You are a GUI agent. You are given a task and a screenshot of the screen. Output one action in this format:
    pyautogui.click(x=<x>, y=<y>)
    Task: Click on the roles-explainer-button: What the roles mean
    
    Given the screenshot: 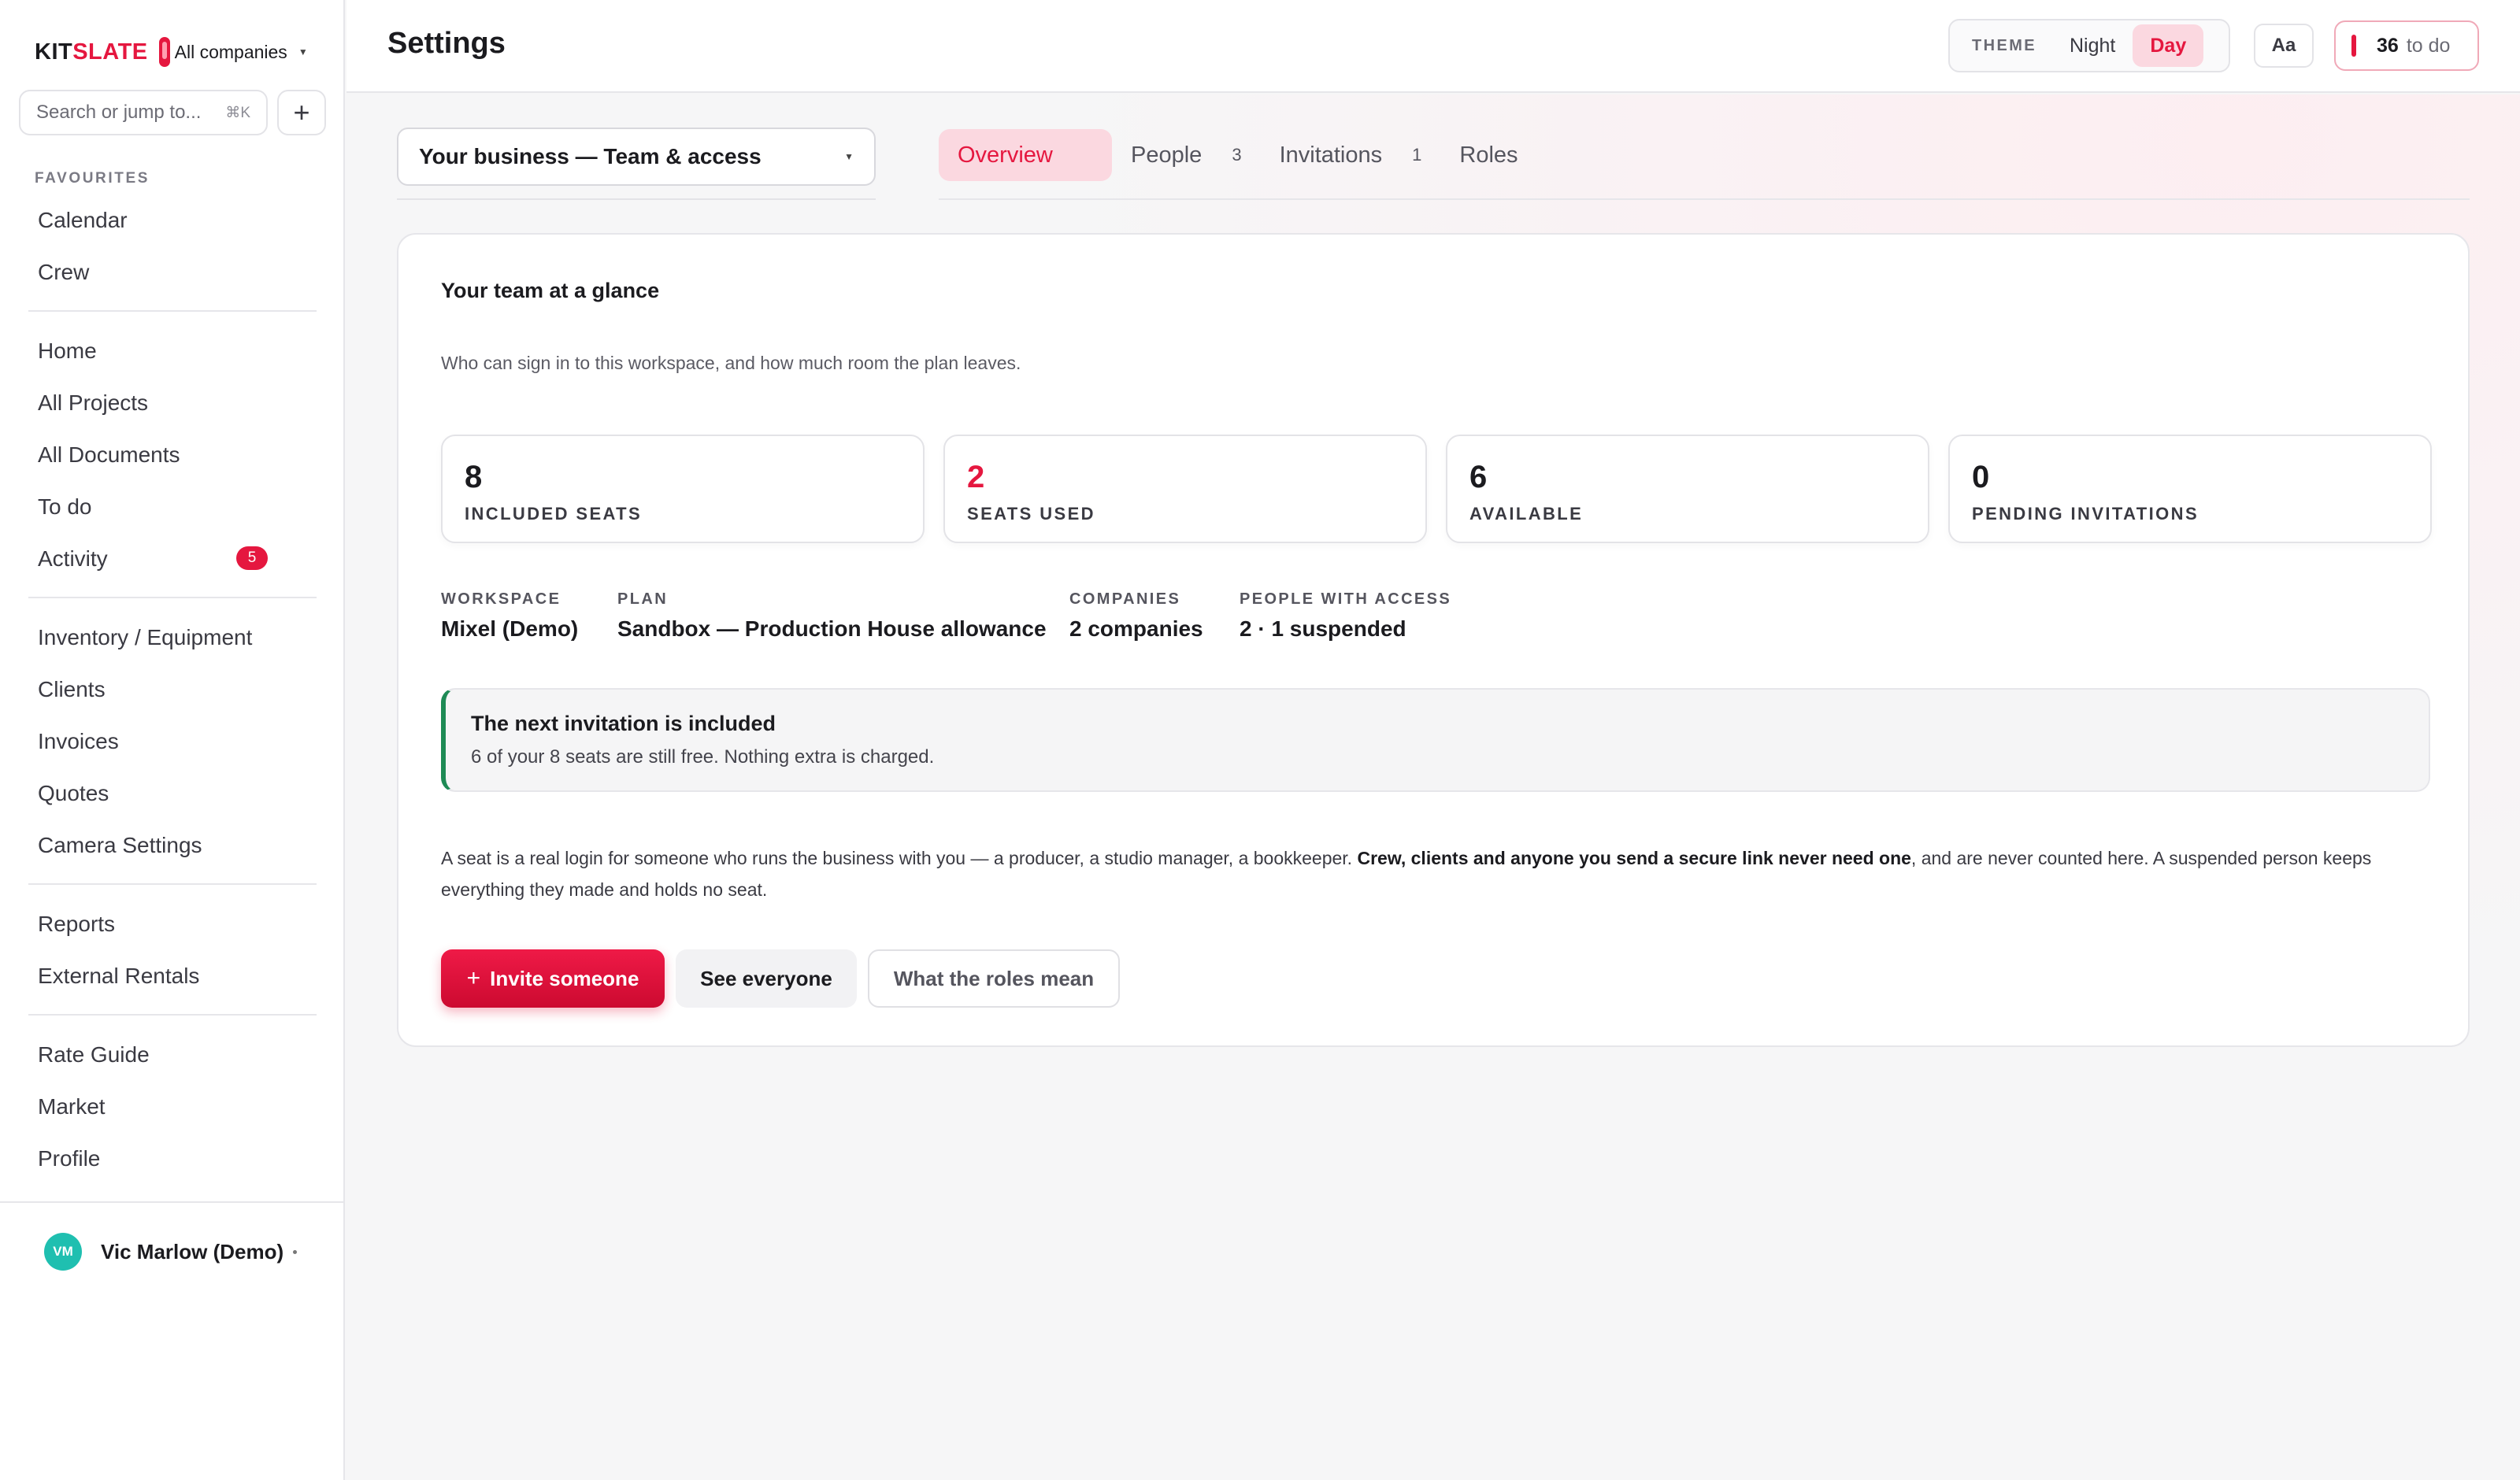 What is the action you would take?
    pyautogui.click(x=994, y=978)
    